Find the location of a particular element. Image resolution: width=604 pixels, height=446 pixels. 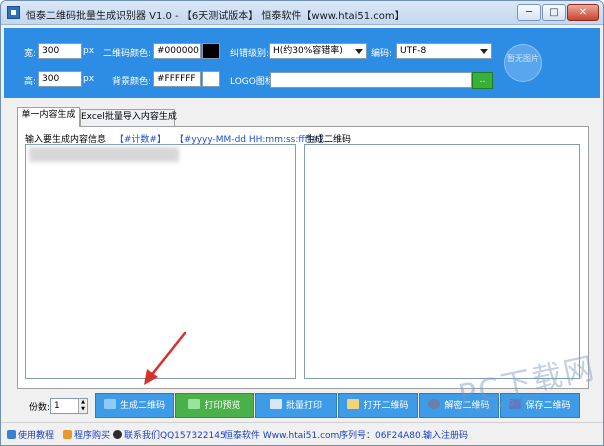

decode-qr-button: 解密二维码 is located at coordinates (459, 405).